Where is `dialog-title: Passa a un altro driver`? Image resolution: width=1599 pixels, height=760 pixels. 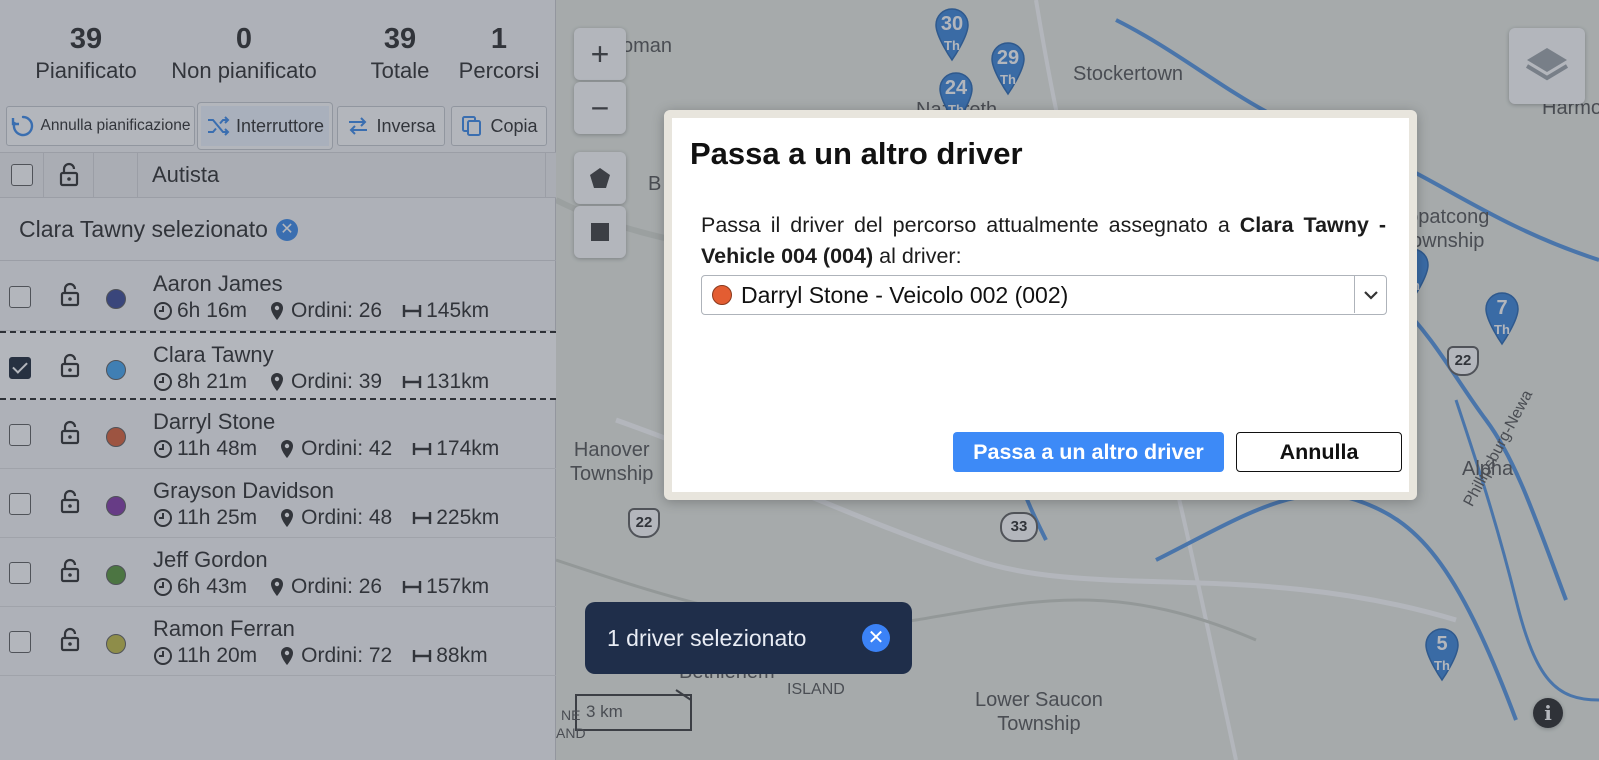 dialog-title: Passa a un altro driver is located at coordinates (856, 153).